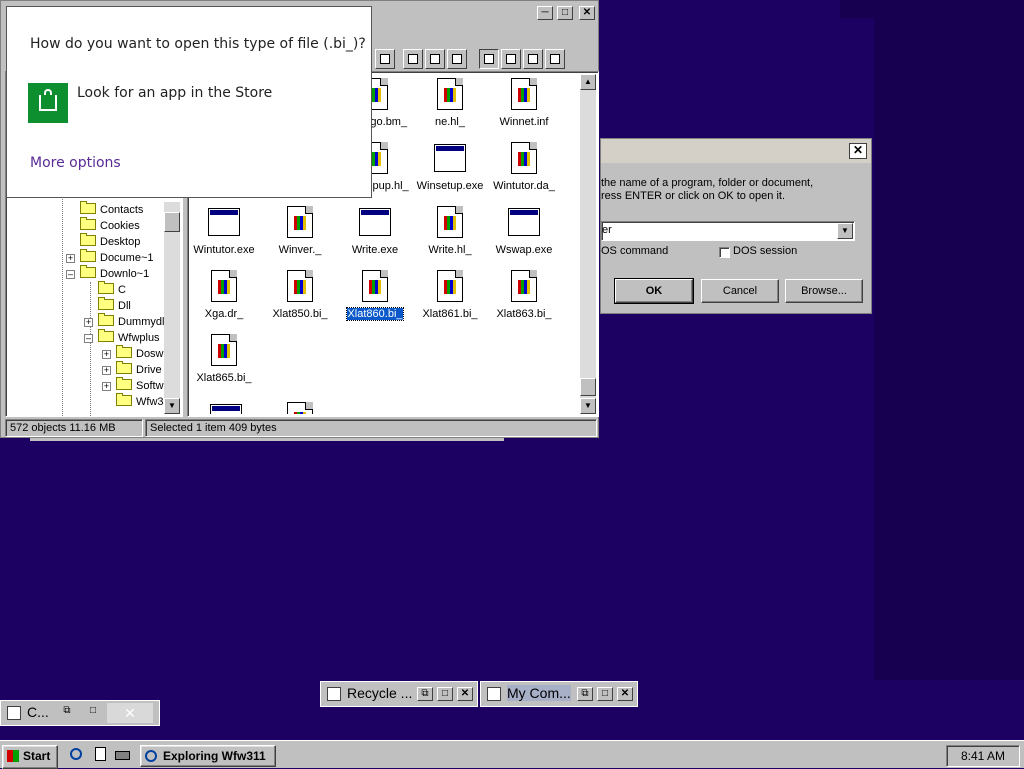  I want to click on dos-command-label: OS command, so click(634, 251).